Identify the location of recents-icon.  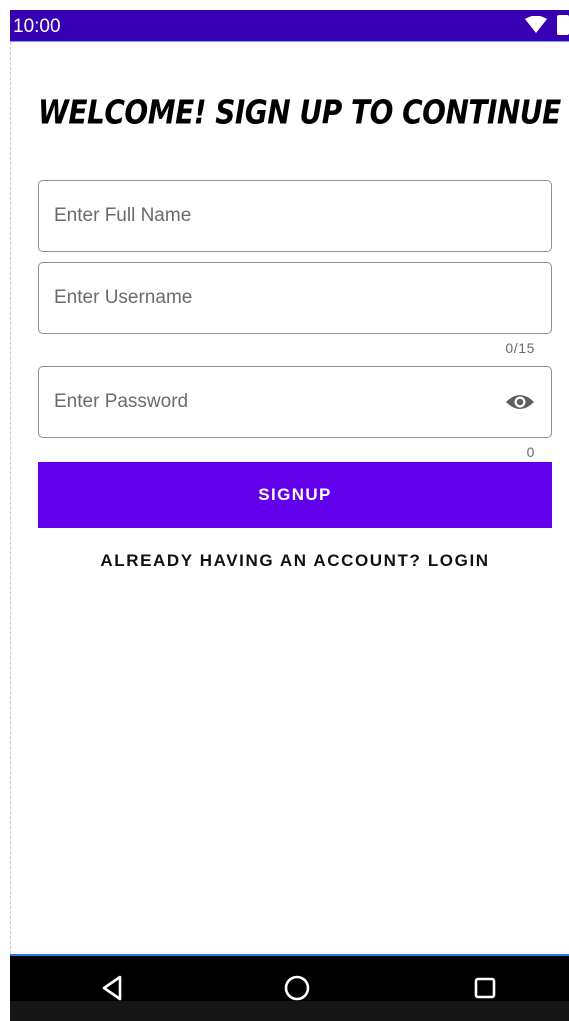
(485, 988).